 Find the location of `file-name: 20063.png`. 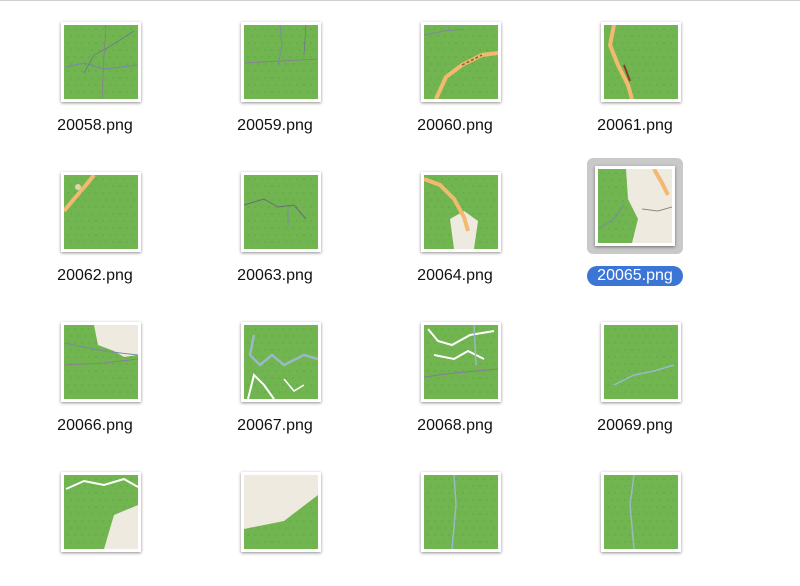

file-name: 20063.png is located at coordinates (275, 276).